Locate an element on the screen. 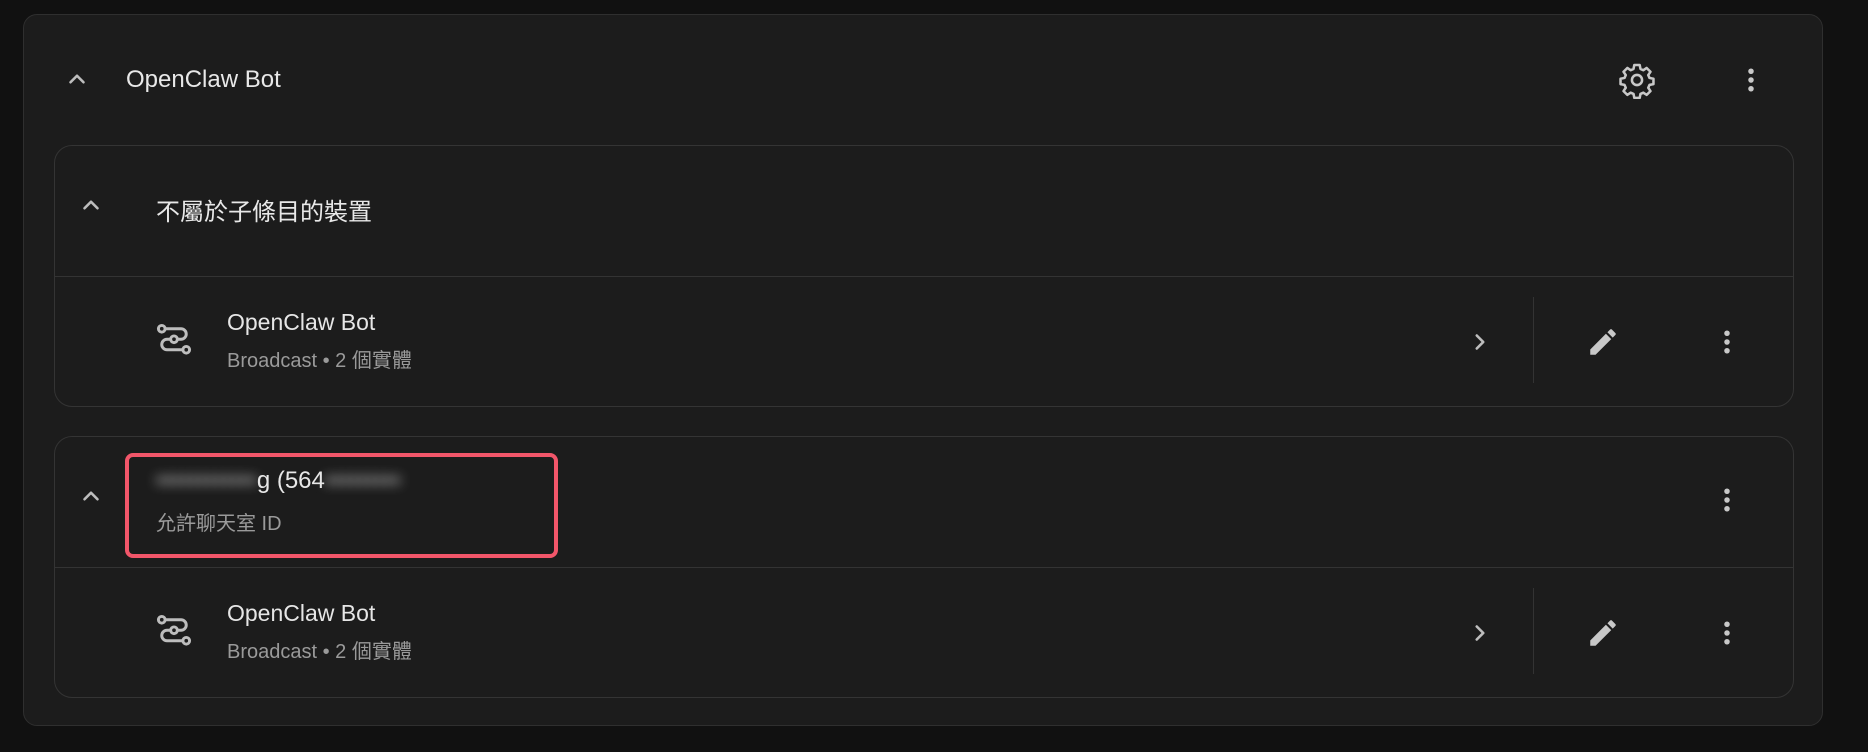 This screenshot has height=752, width=1868. collapse-integration-button is located at coordinates (77, 79).